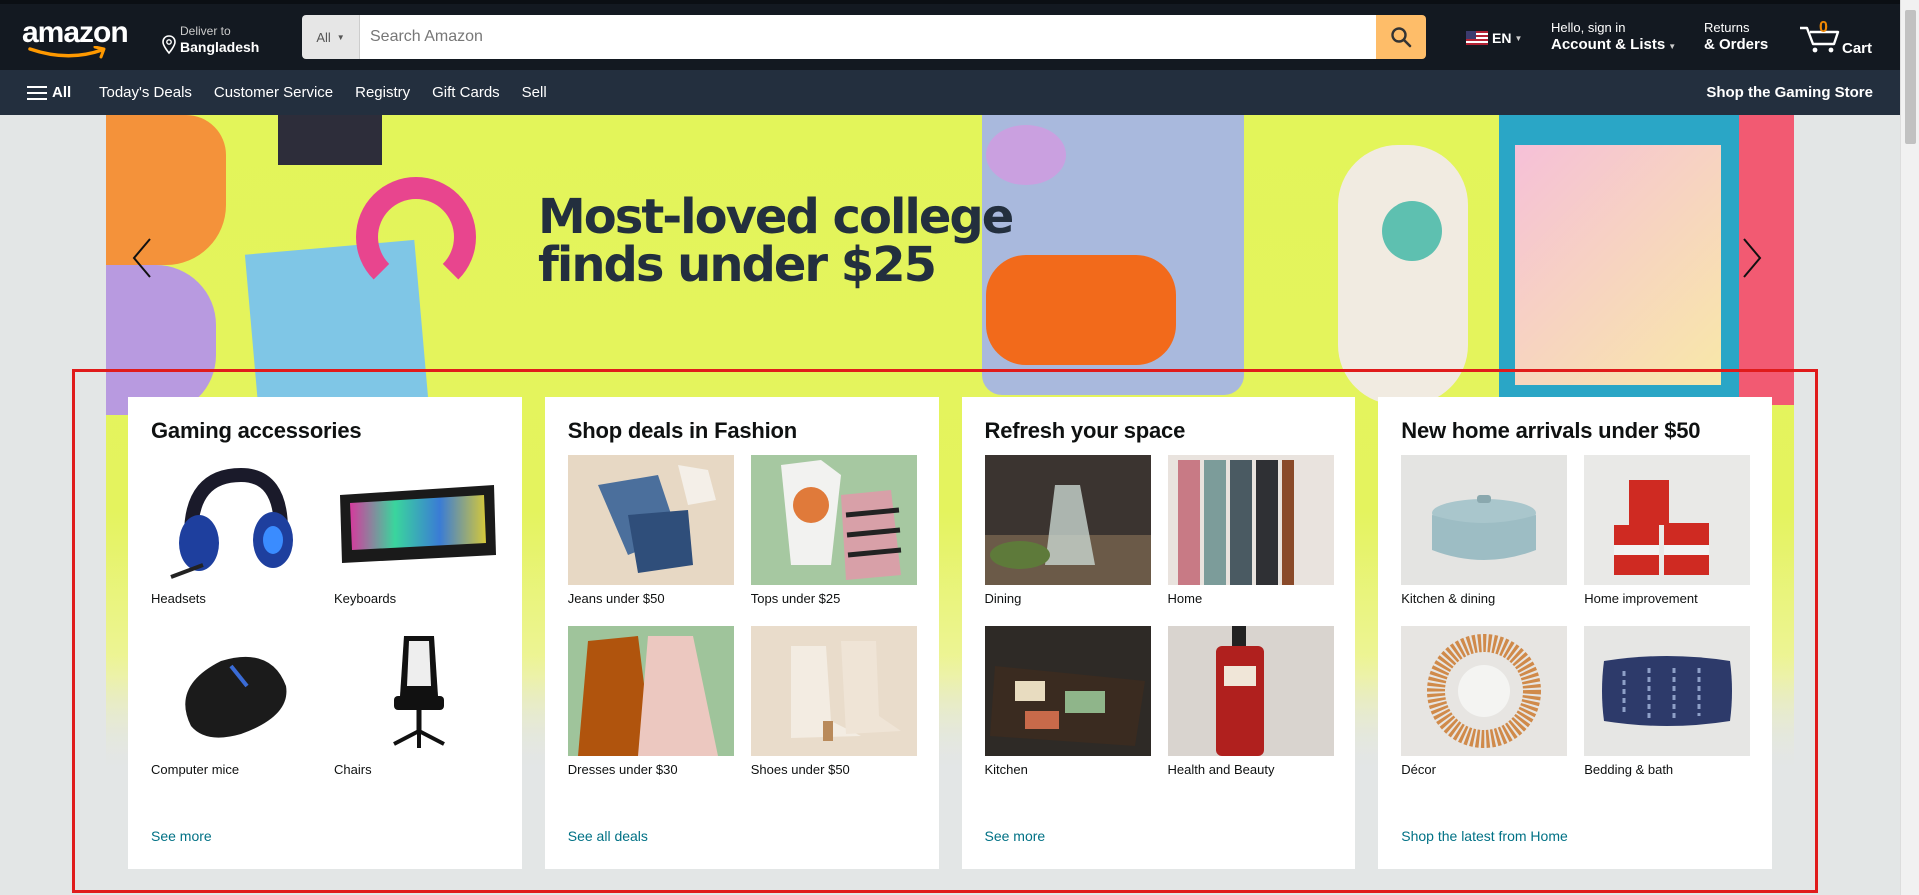 Image resolution: width=1919 pixels, height=895 pixels. I want to click on card-title: Refresh your space, so click(1085, 430).